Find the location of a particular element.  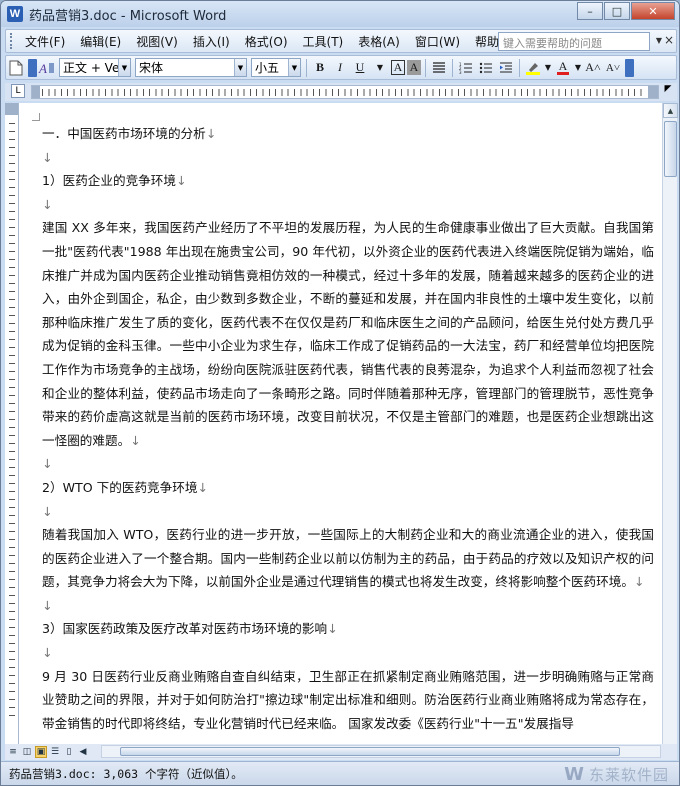

ruler-ticks is located at coordinates (344, 92).